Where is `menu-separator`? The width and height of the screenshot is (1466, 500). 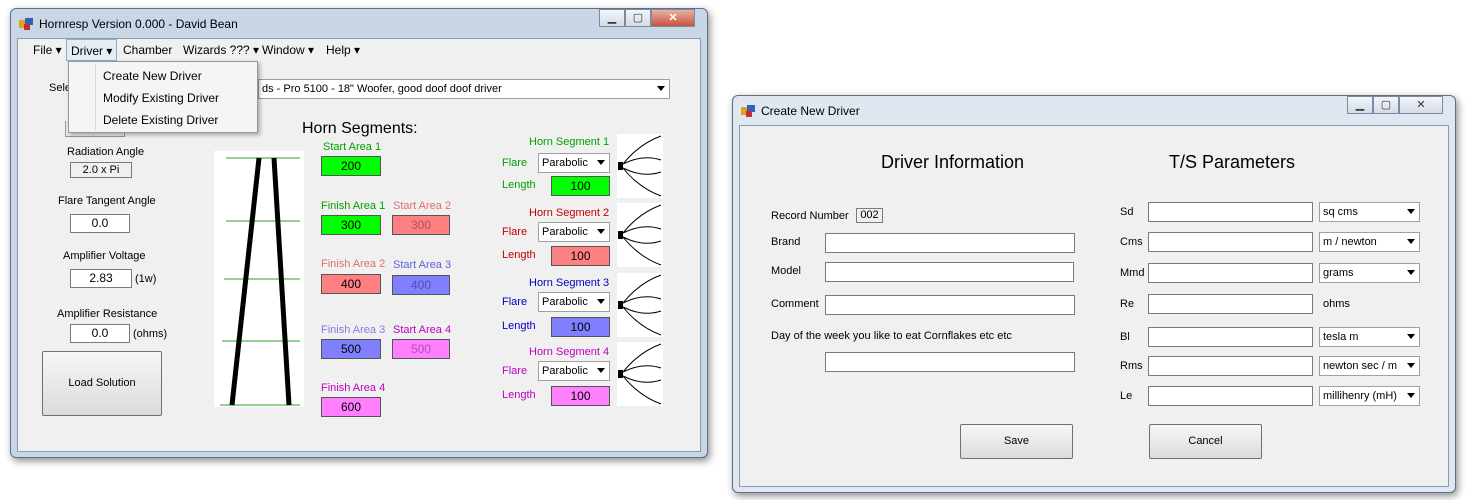 menu-separator is located at coordinates (95, 97).